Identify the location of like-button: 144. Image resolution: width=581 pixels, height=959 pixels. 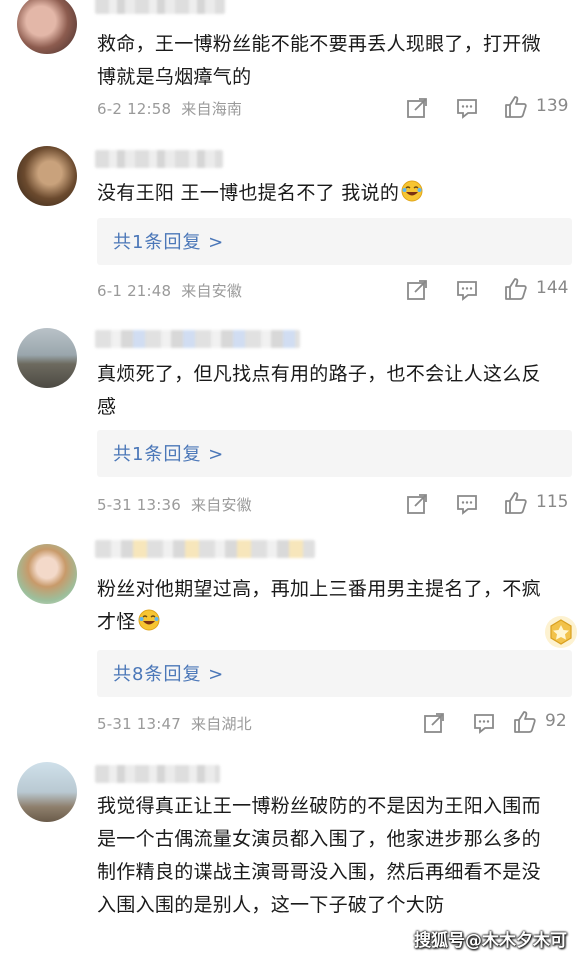
(539, 290).